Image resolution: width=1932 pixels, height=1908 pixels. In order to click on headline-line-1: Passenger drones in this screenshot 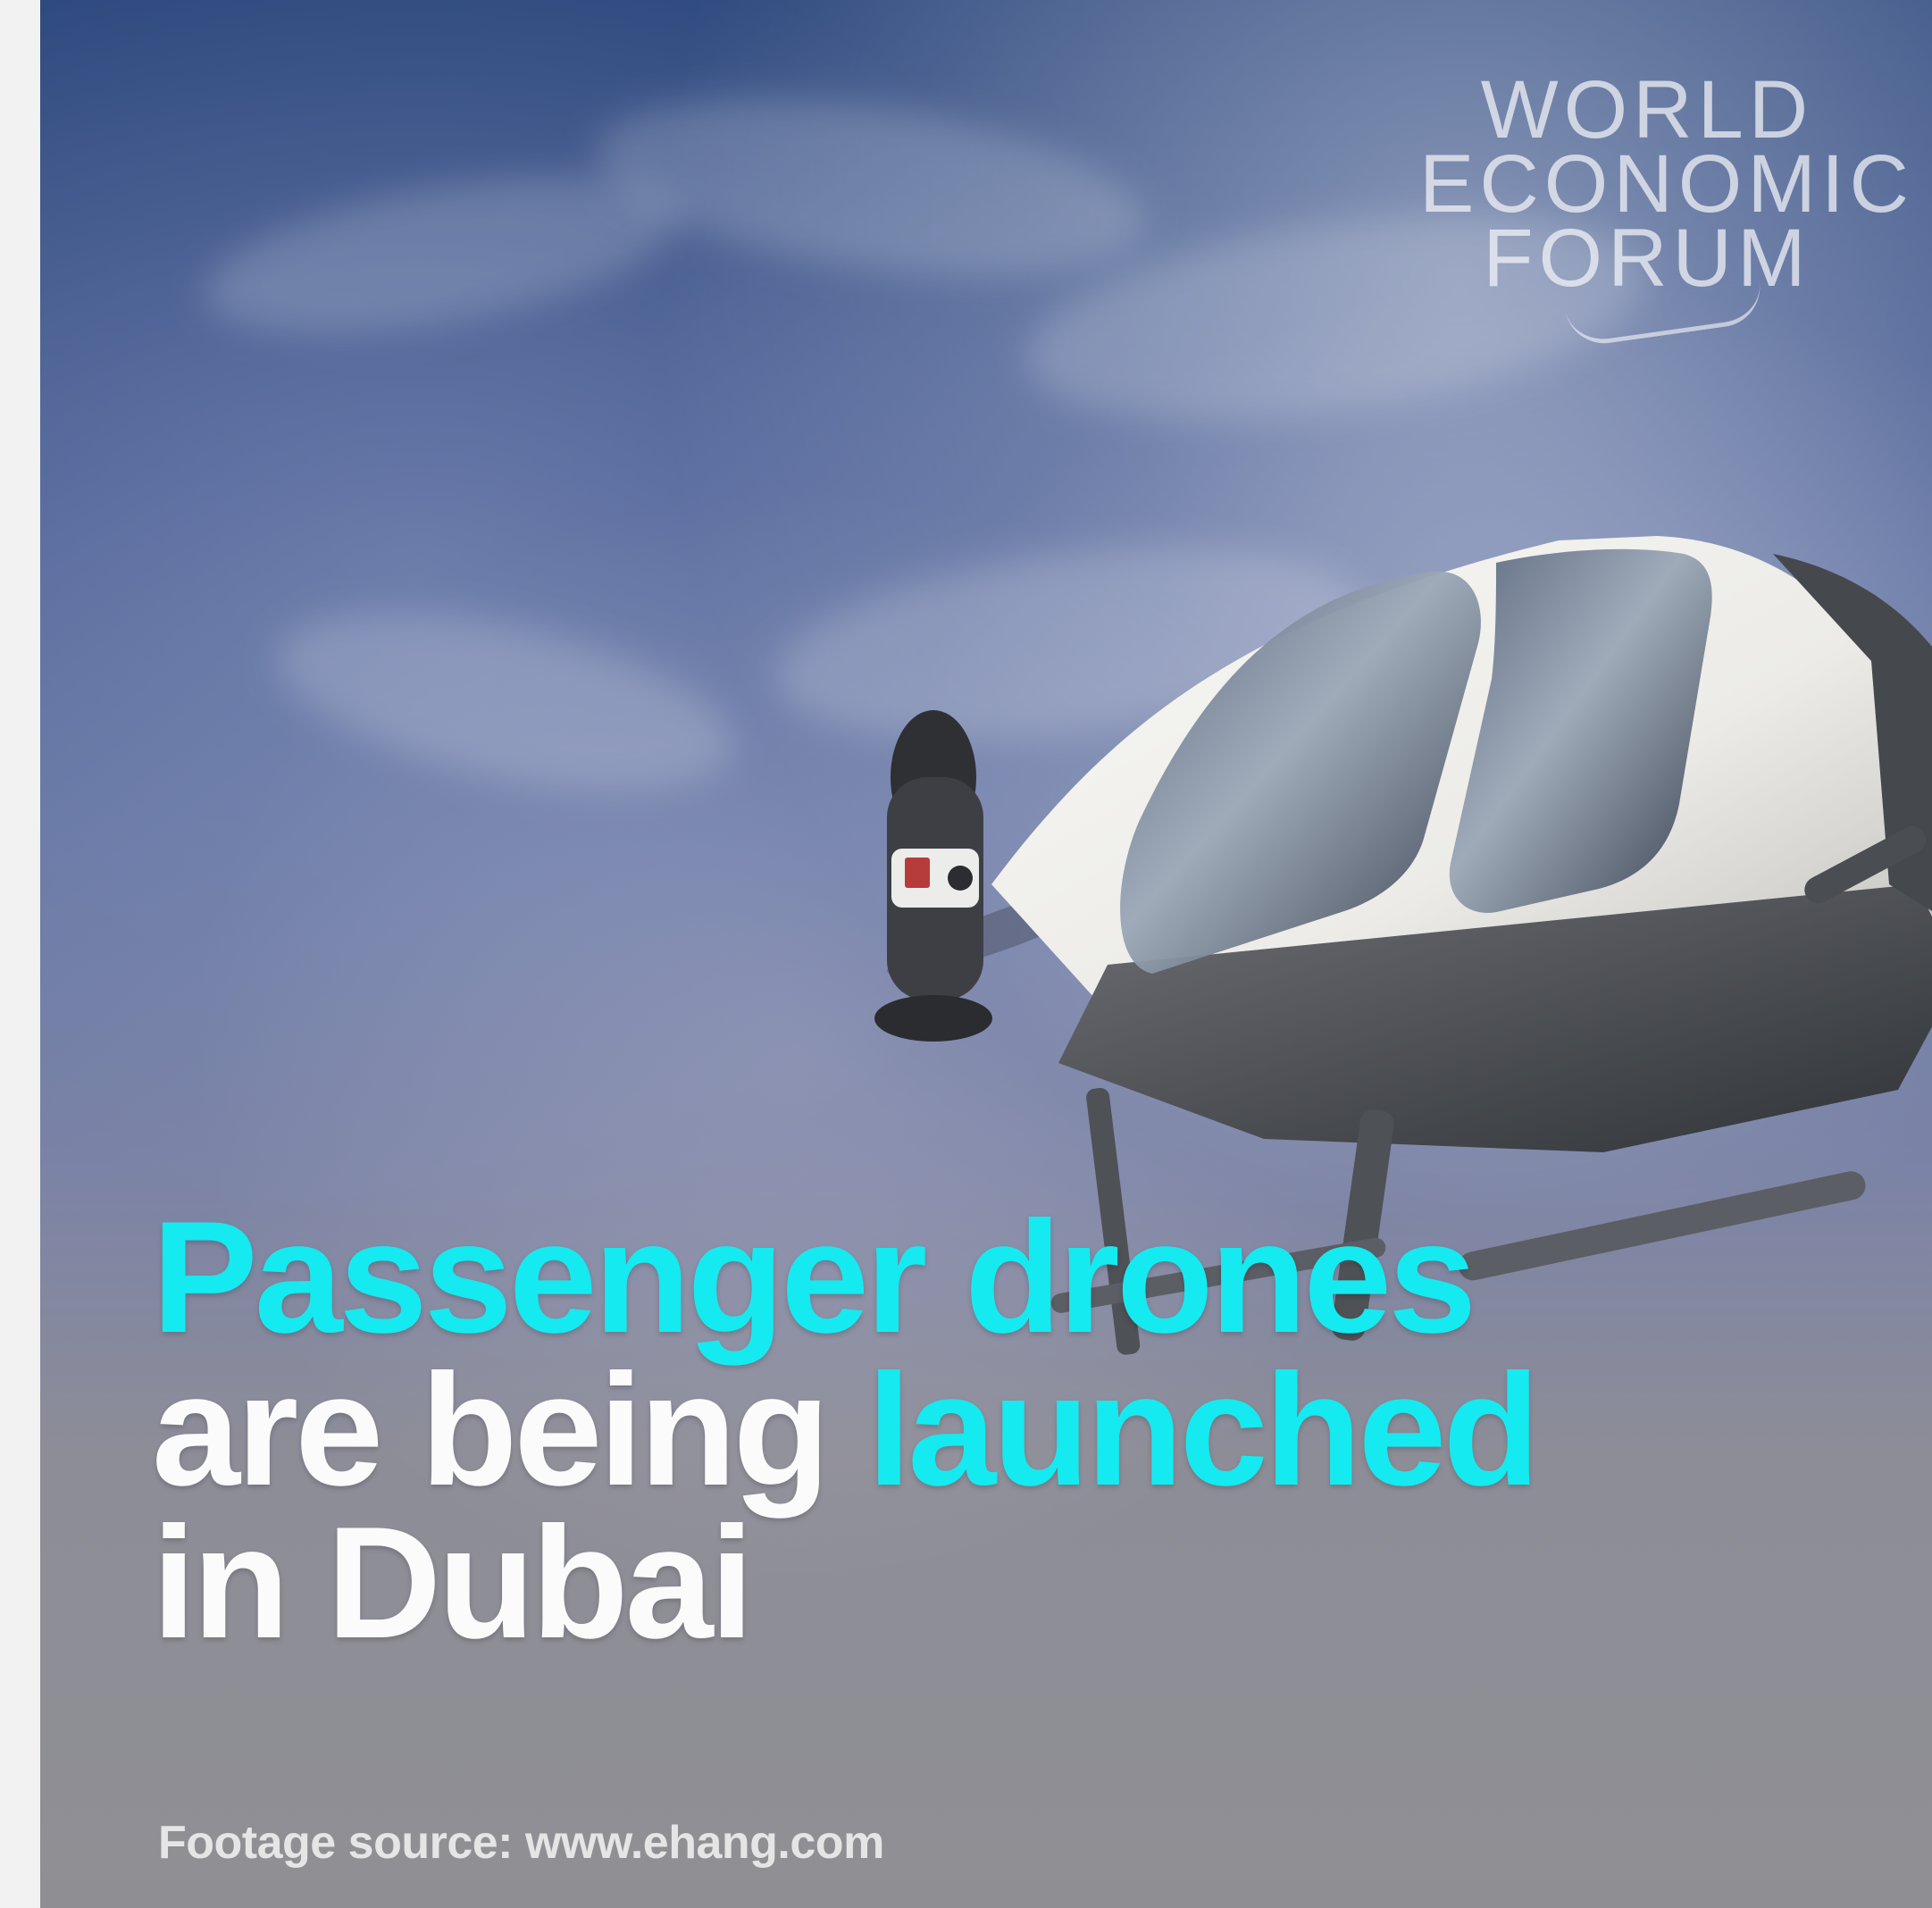, I will do `click(814, 1277)`.